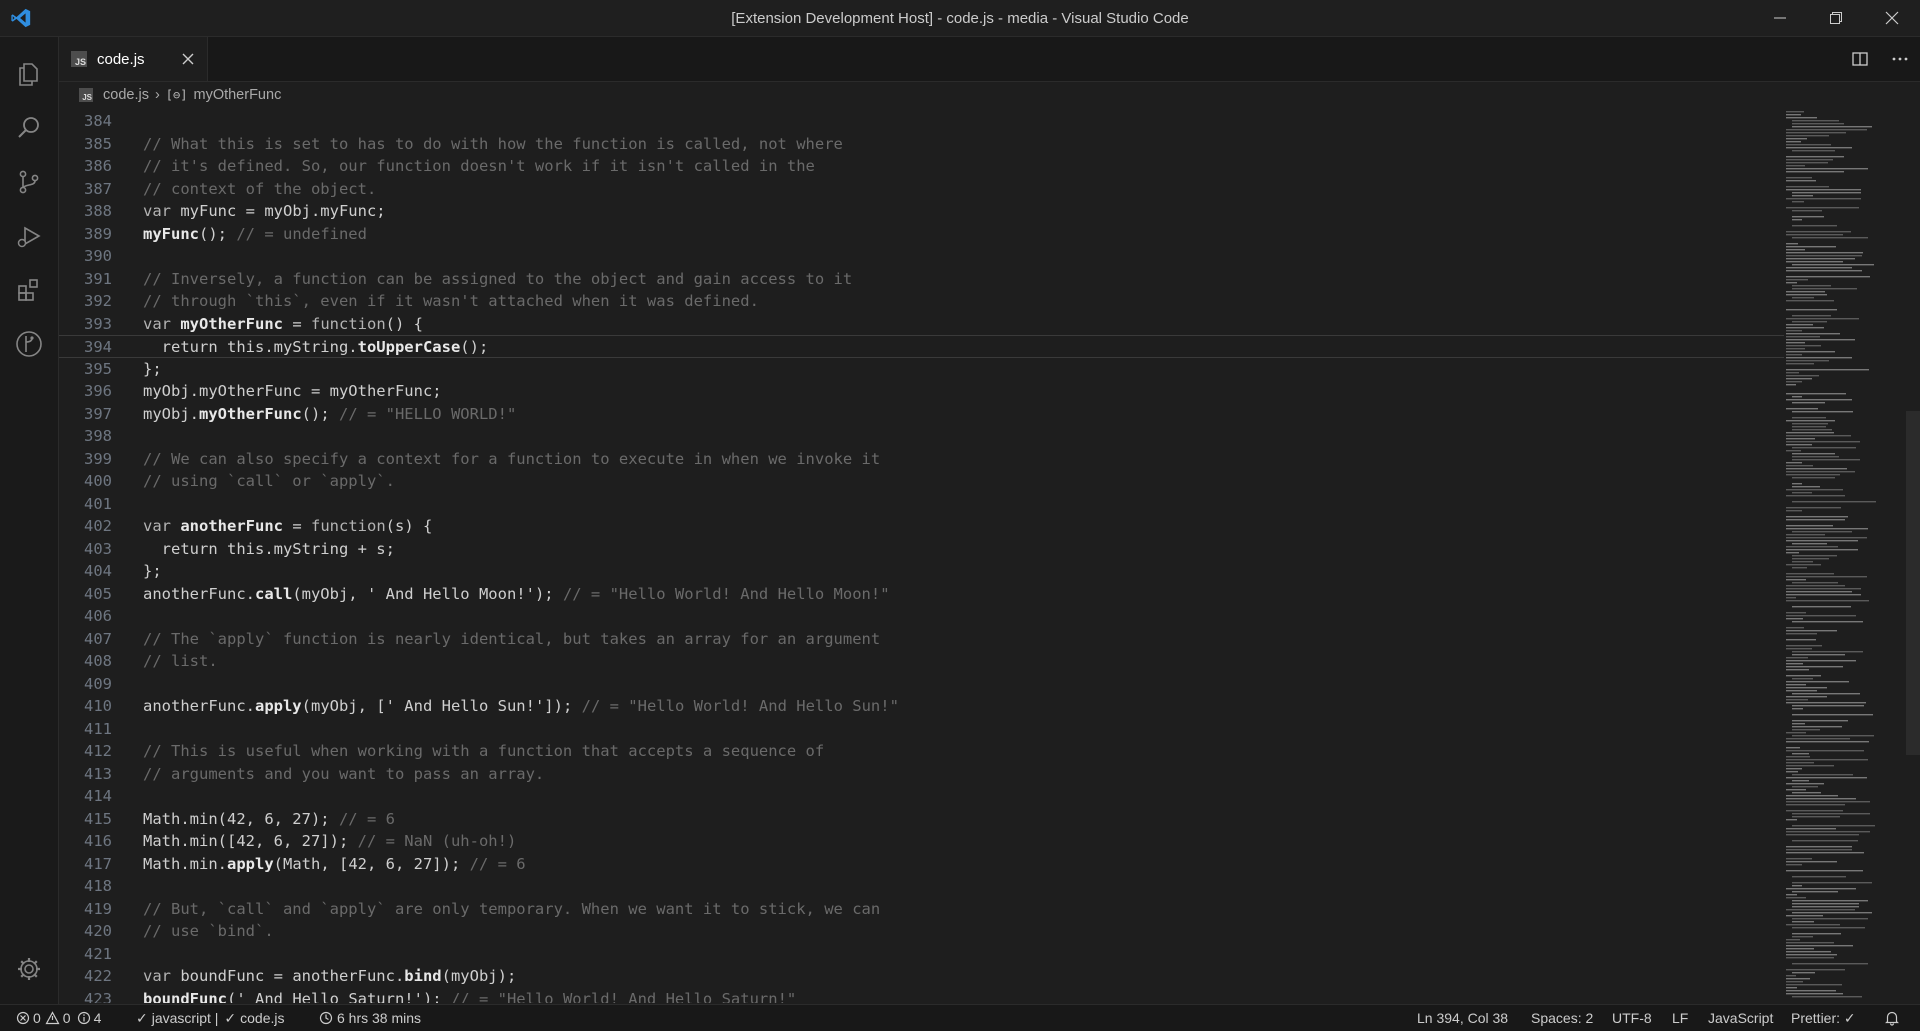 Image resolution: width=1920 pixels, height=1031 pixels. What do you see at coordinates (1892, 18) in the screenshot?
I see `close-window-button` at bounding box center [1892, 18].